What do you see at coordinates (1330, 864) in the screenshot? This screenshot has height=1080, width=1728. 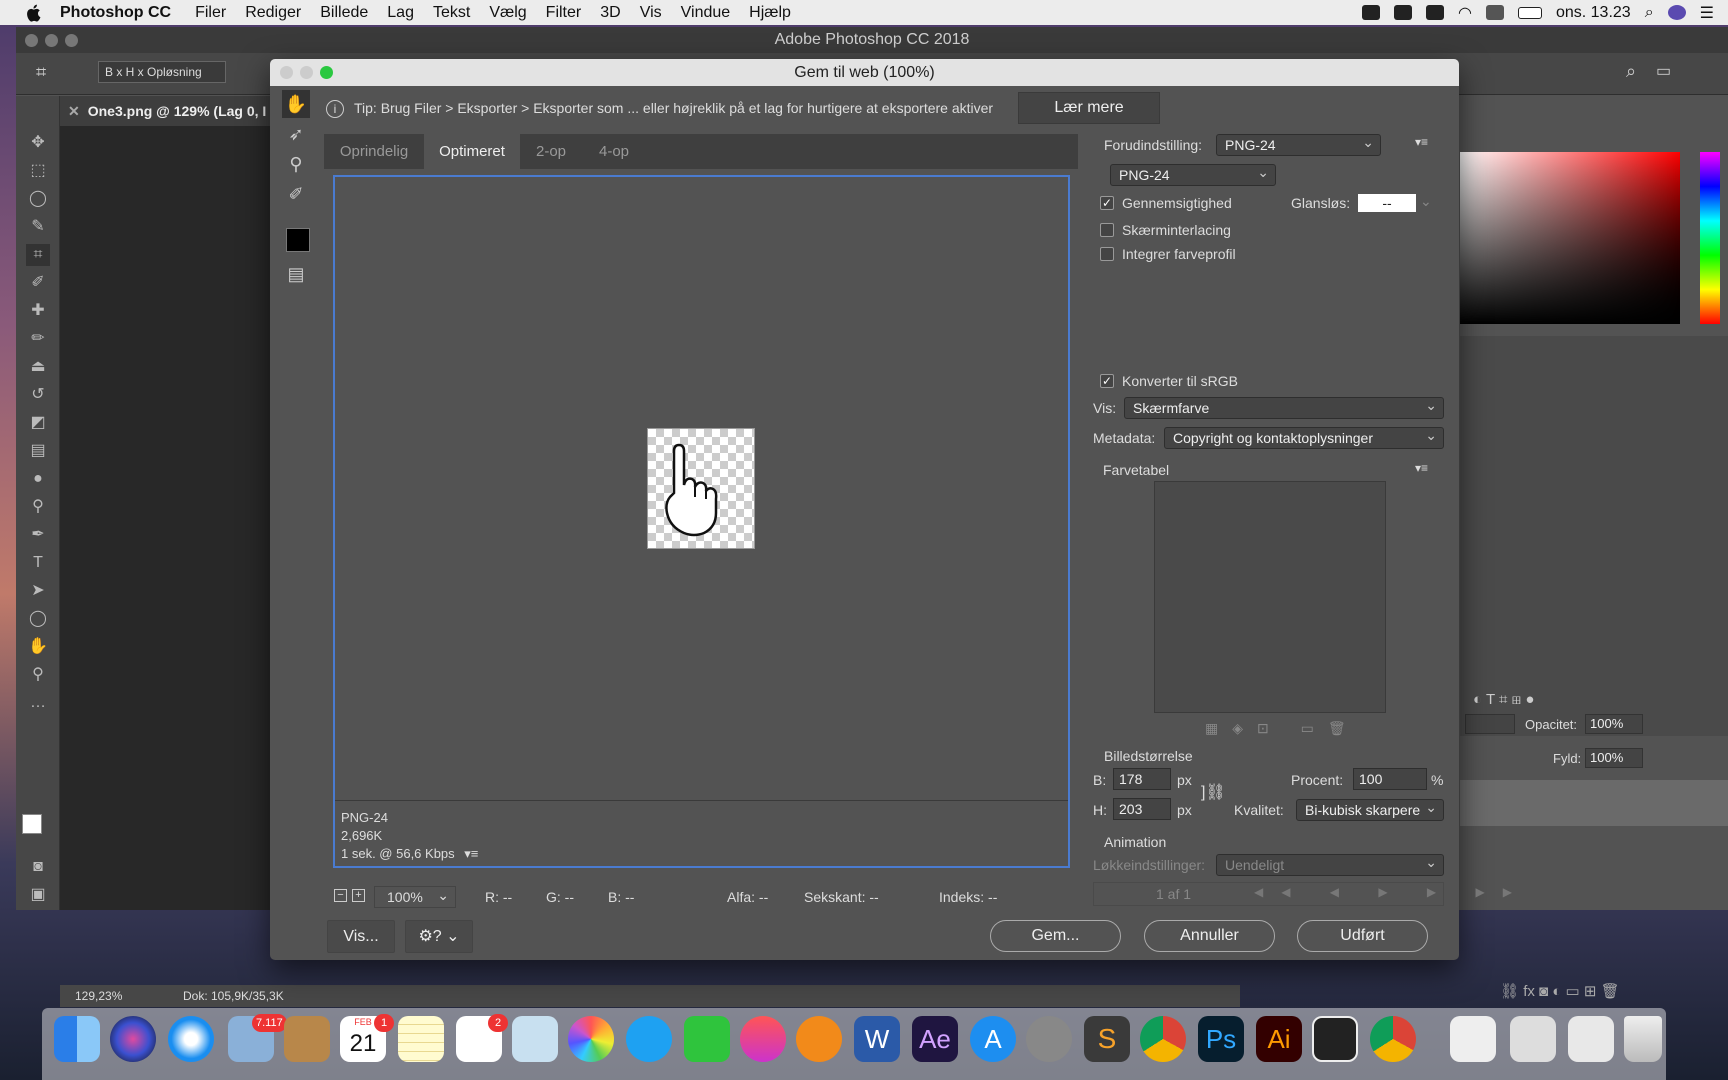 I see `loop-select: Uendeligt` at bounding box center [1330, 864].